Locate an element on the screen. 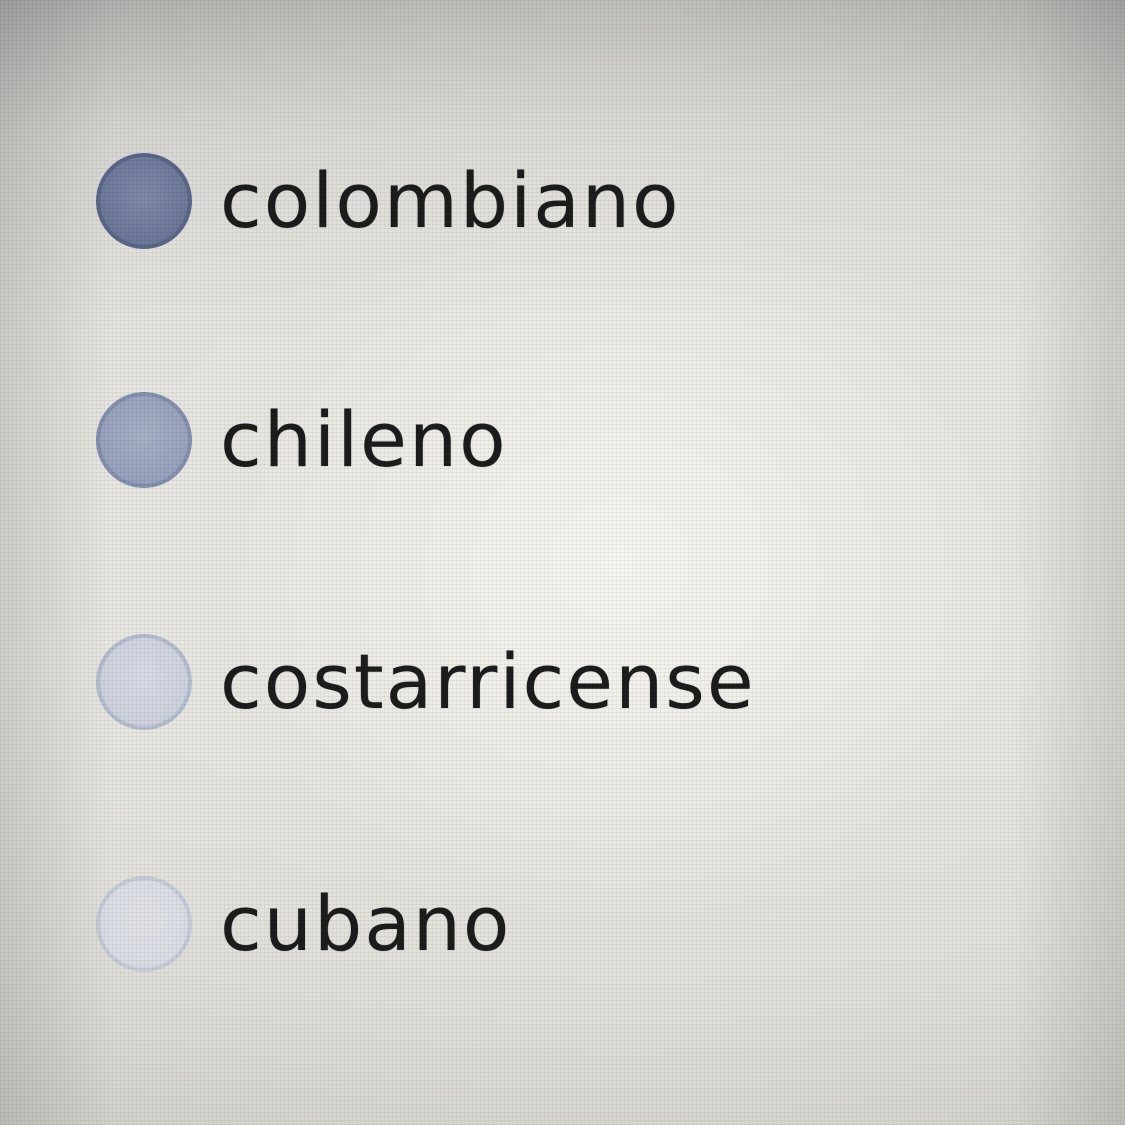  option-colombiano: colombiano is located at coordinates (388, 201).